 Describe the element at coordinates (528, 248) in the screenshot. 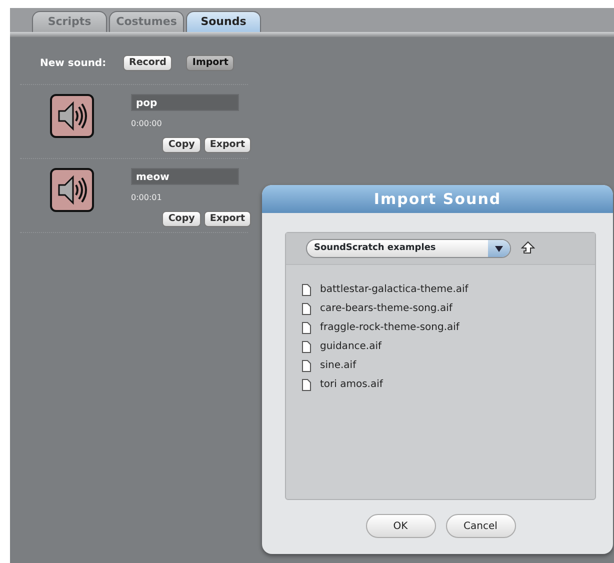

I see `up-arrow-icon` at that location.